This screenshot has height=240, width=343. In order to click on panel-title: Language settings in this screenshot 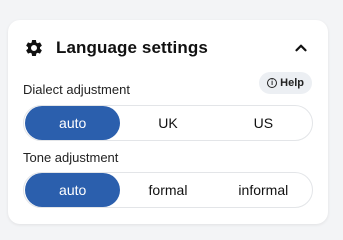, I will do `click(132, 47)`.